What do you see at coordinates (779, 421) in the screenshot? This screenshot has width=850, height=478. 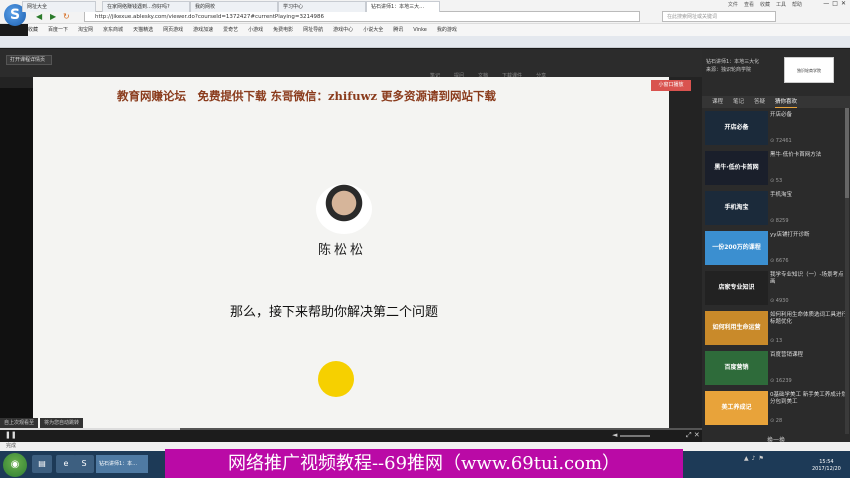 I see `view-count-value: 28` at bounding box center [779, 421].